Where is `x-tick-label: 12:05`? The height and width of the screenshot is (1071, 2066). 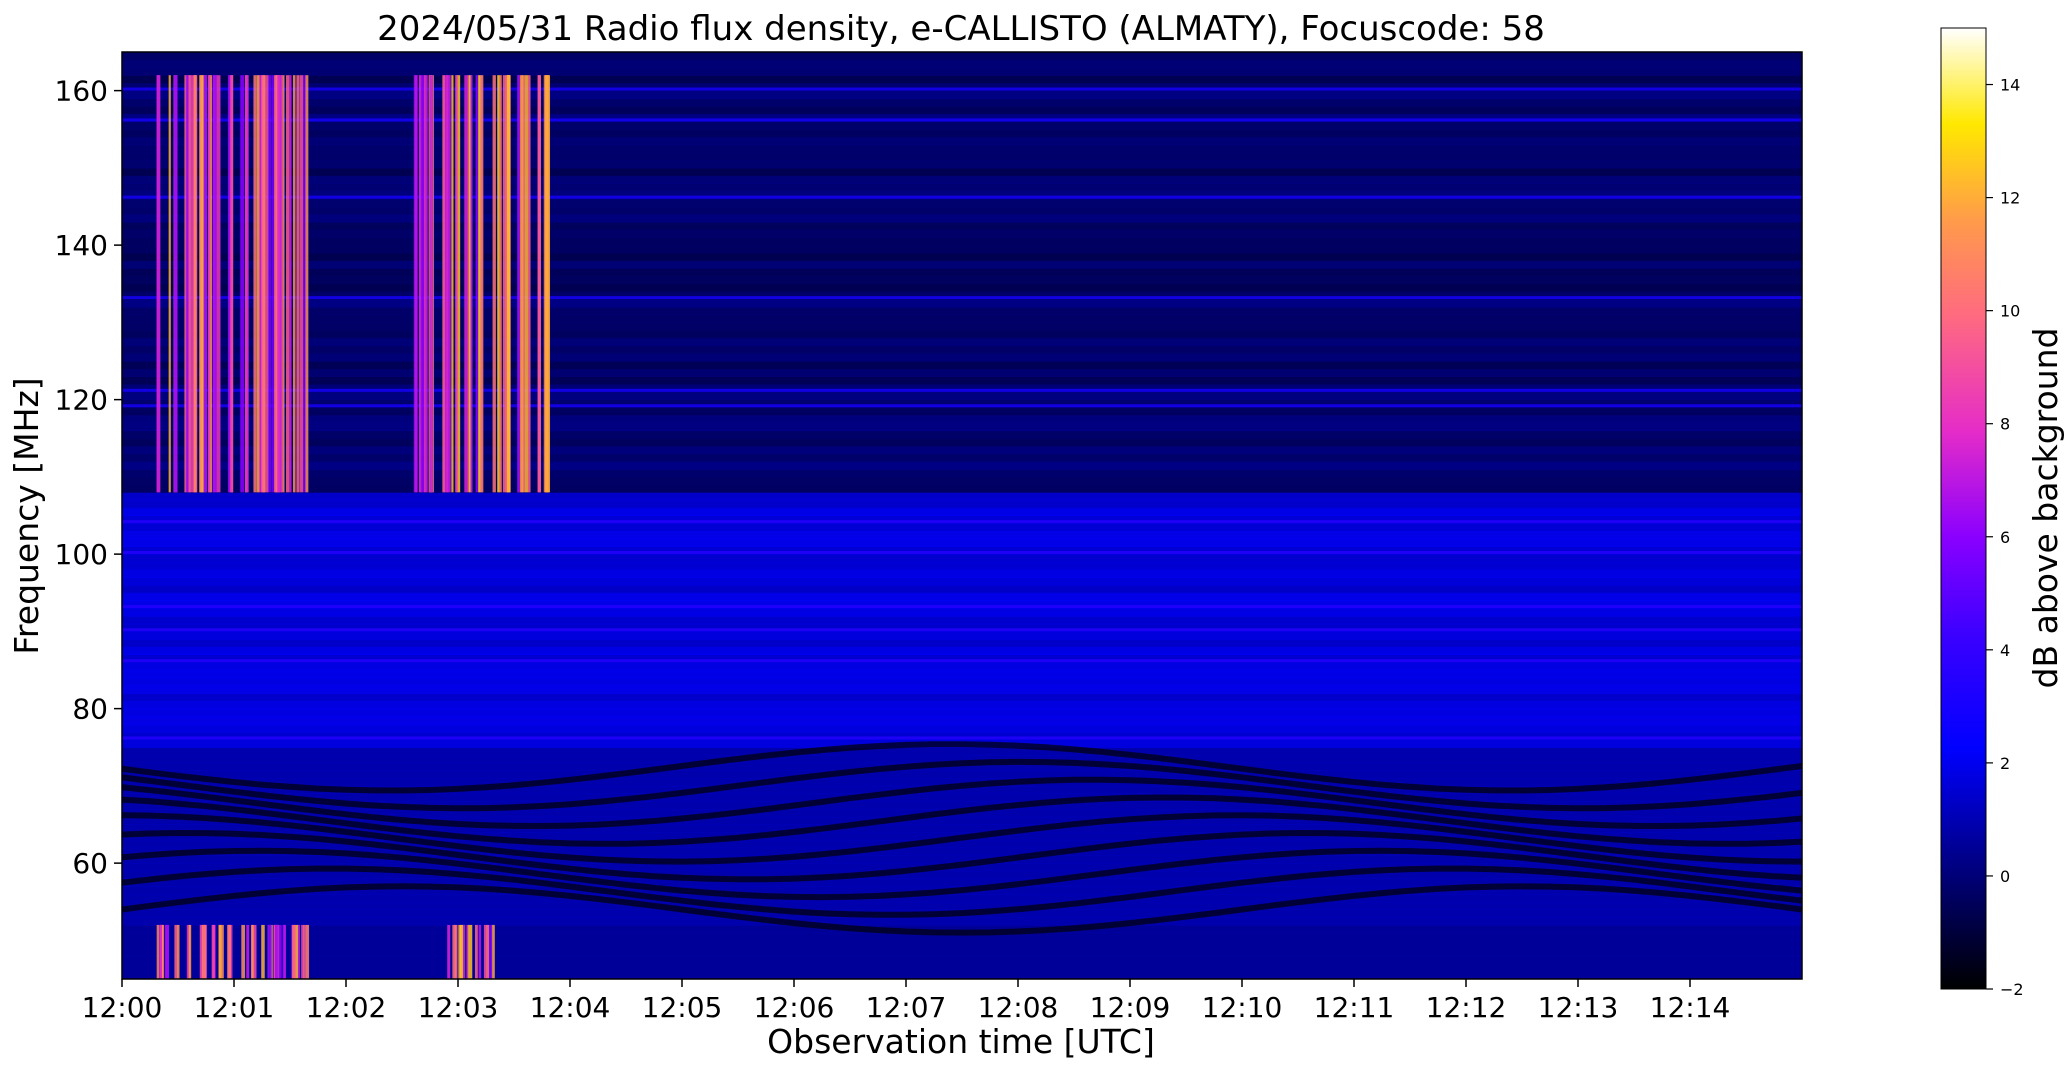 x-tick-label: 12:05 is located at coordinates (682, 1007).